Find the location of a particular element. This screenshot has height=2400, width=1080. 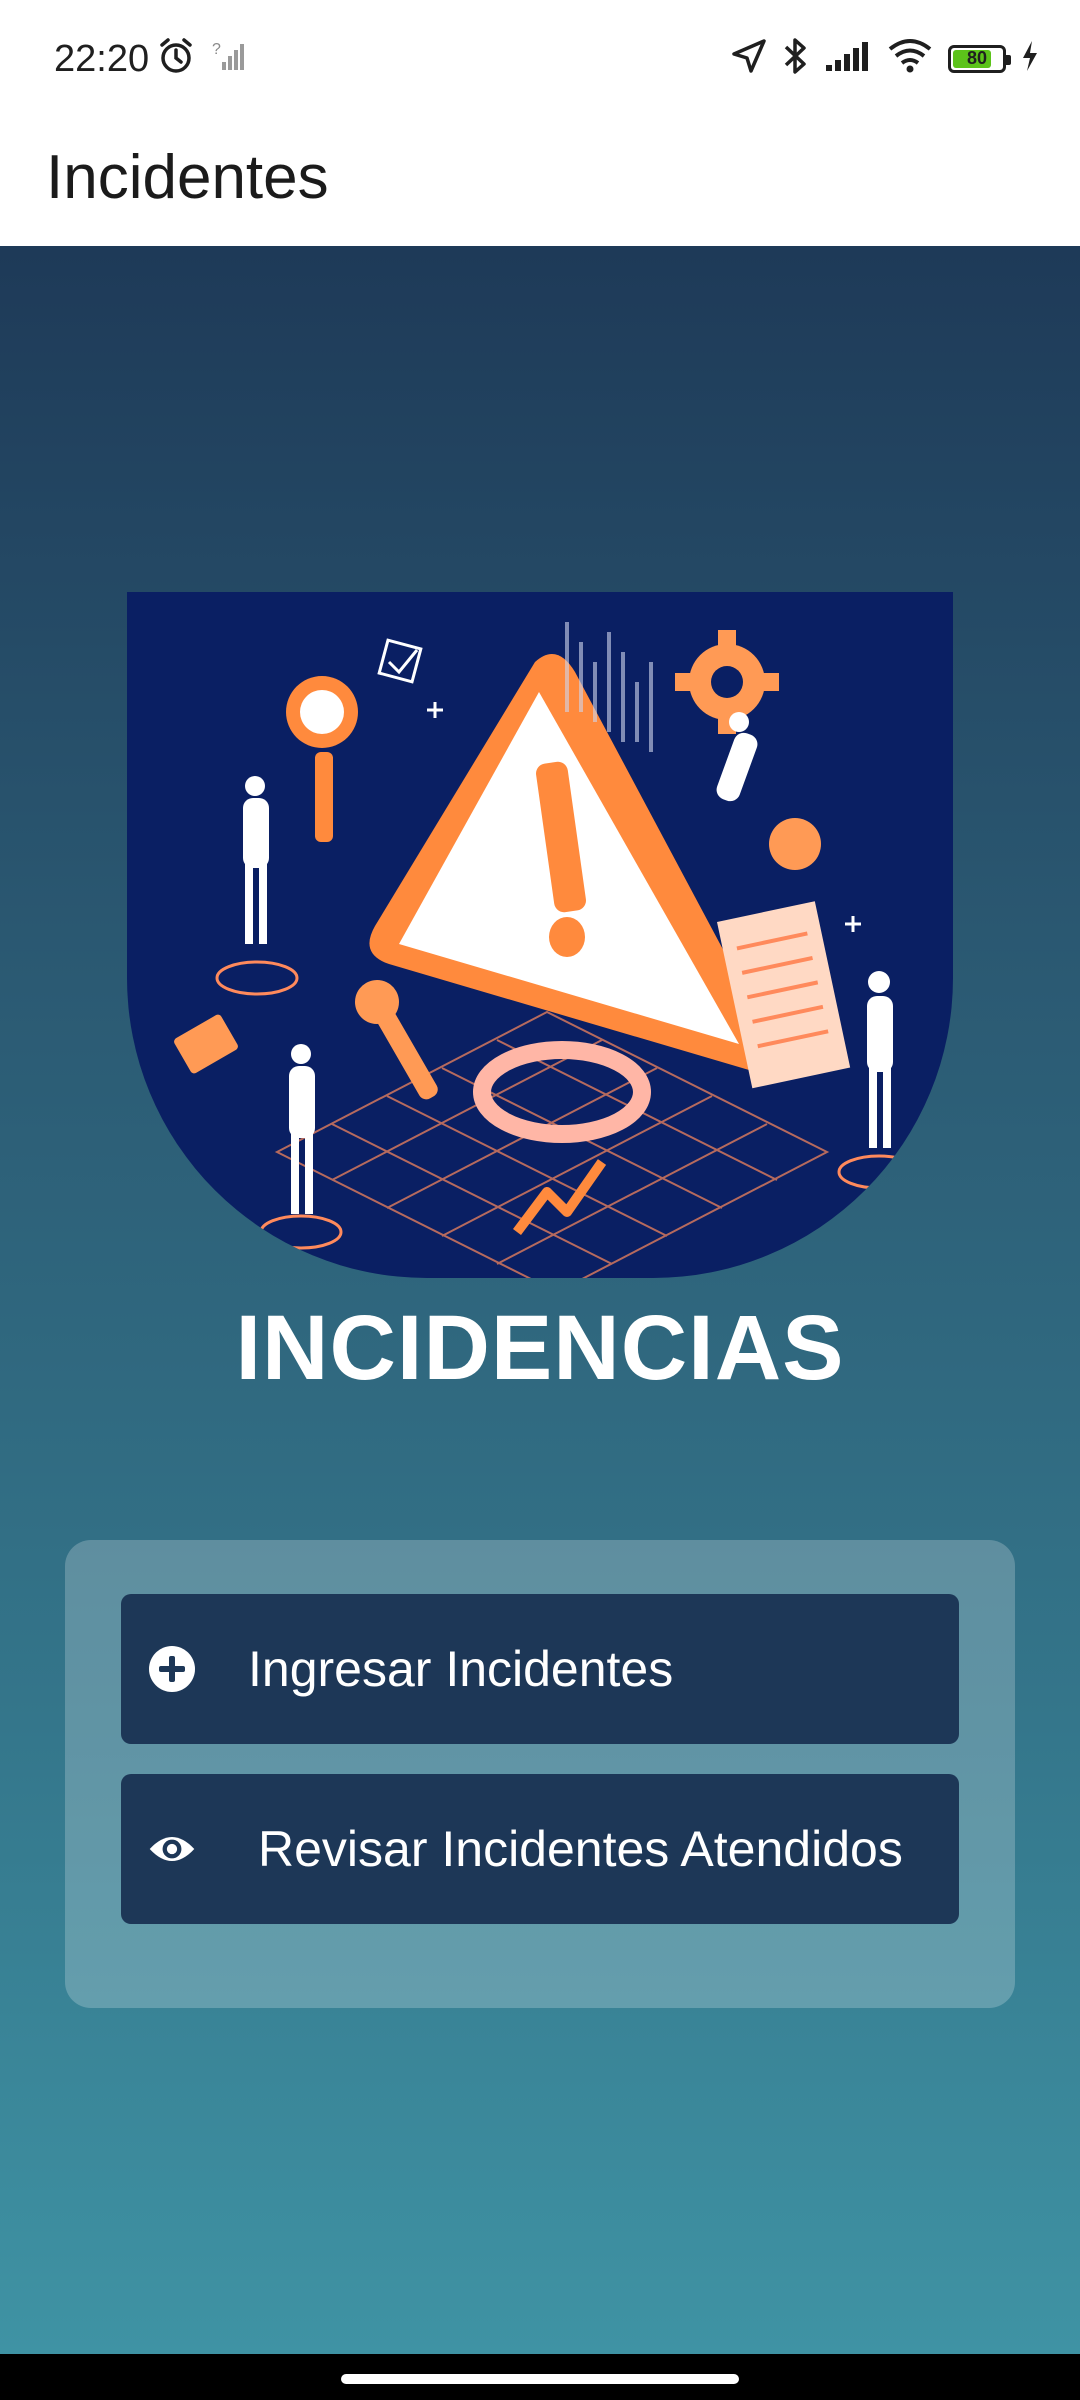

eye-icon is located at coordinates (172, 1849).